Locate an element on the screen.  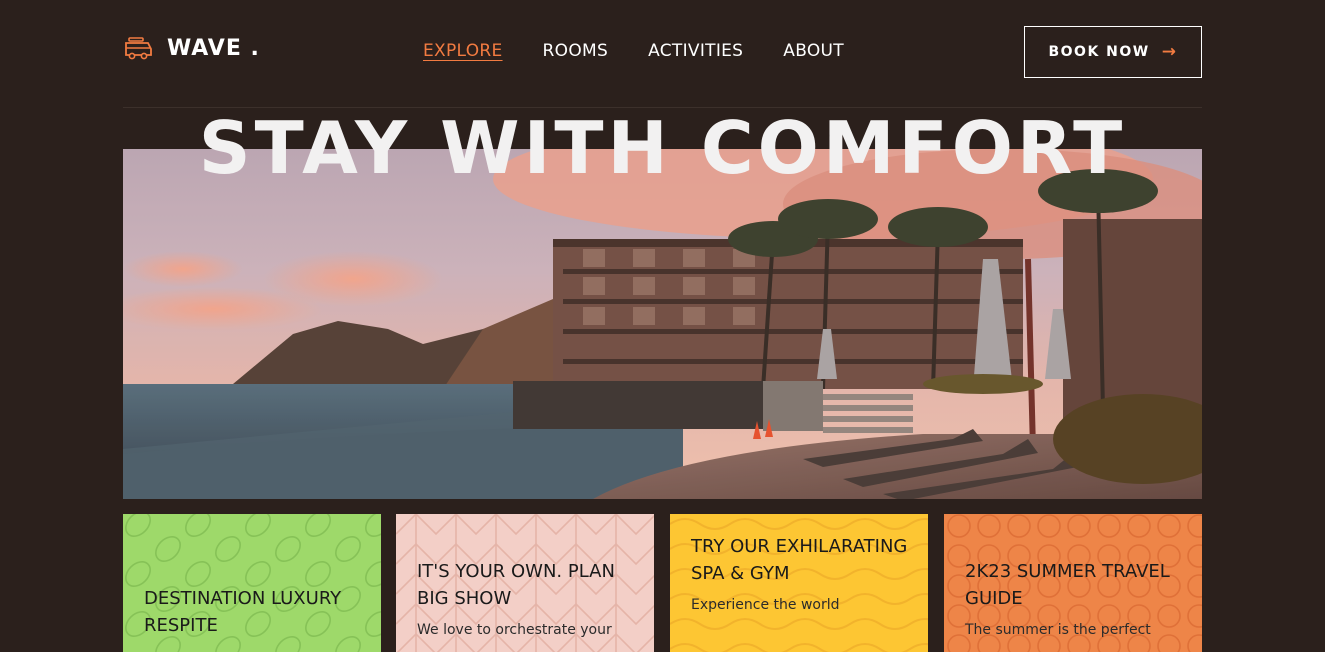
arrow-right-icon: → is located at coordinates (1169, 51).